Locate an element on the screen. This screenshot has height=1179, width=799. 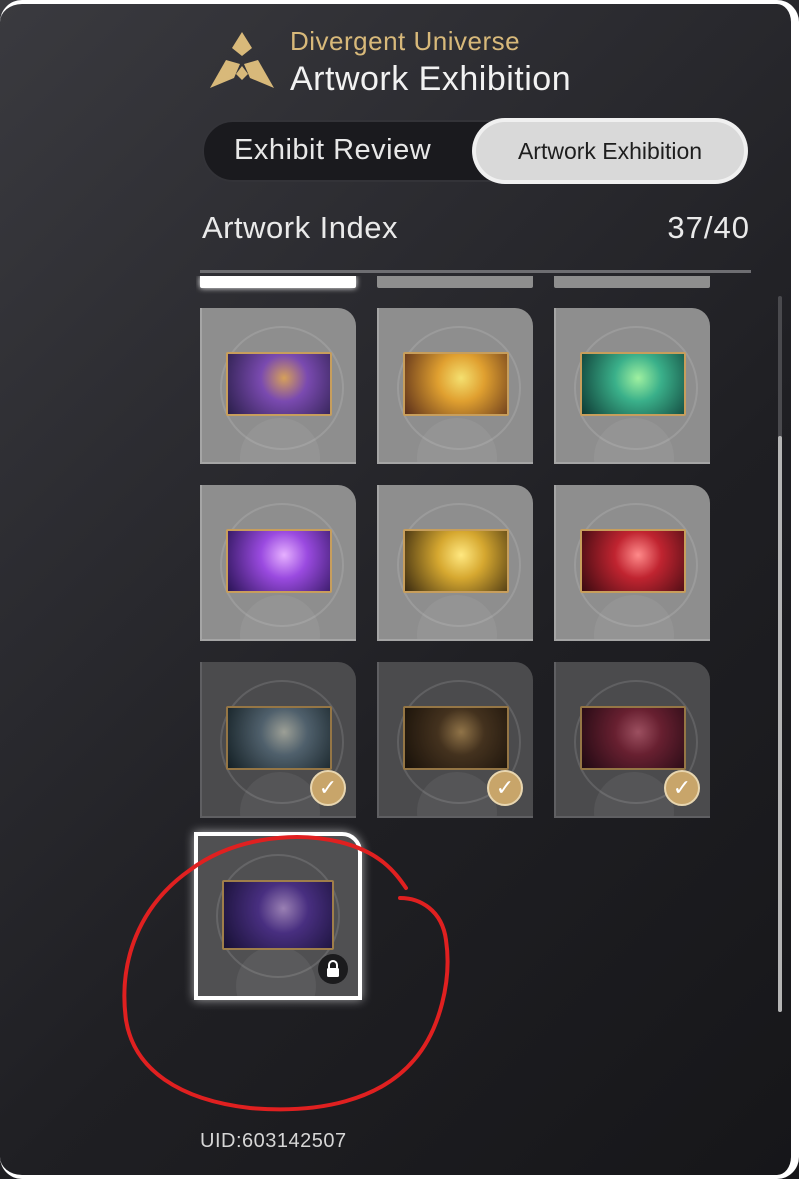
page-header: Divergent Universe Artwork Exhibition is located at coordinates (416, 66).